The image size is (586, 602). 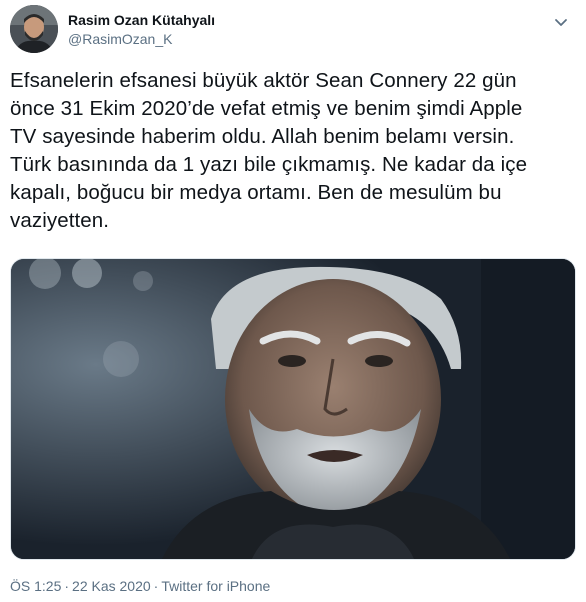 I want to click on tweet-meta: ÖS 1:25 · 22 Kas 2020 · Twitter for iPhone, so click(x=140, y=586).